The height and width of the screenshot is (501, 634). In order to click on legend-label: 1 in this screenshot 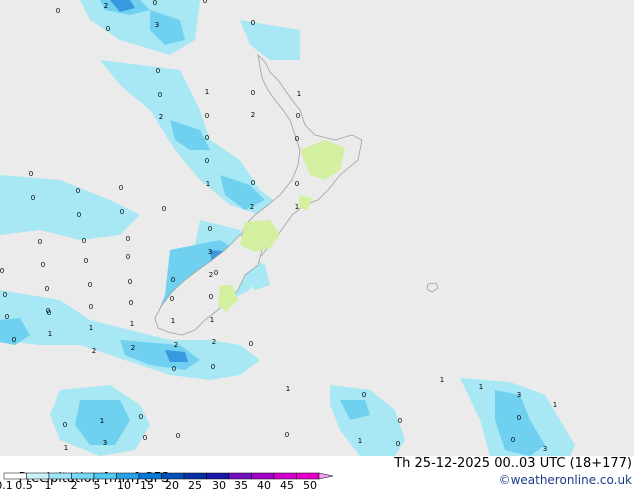, I will do `click(48, 484)`.